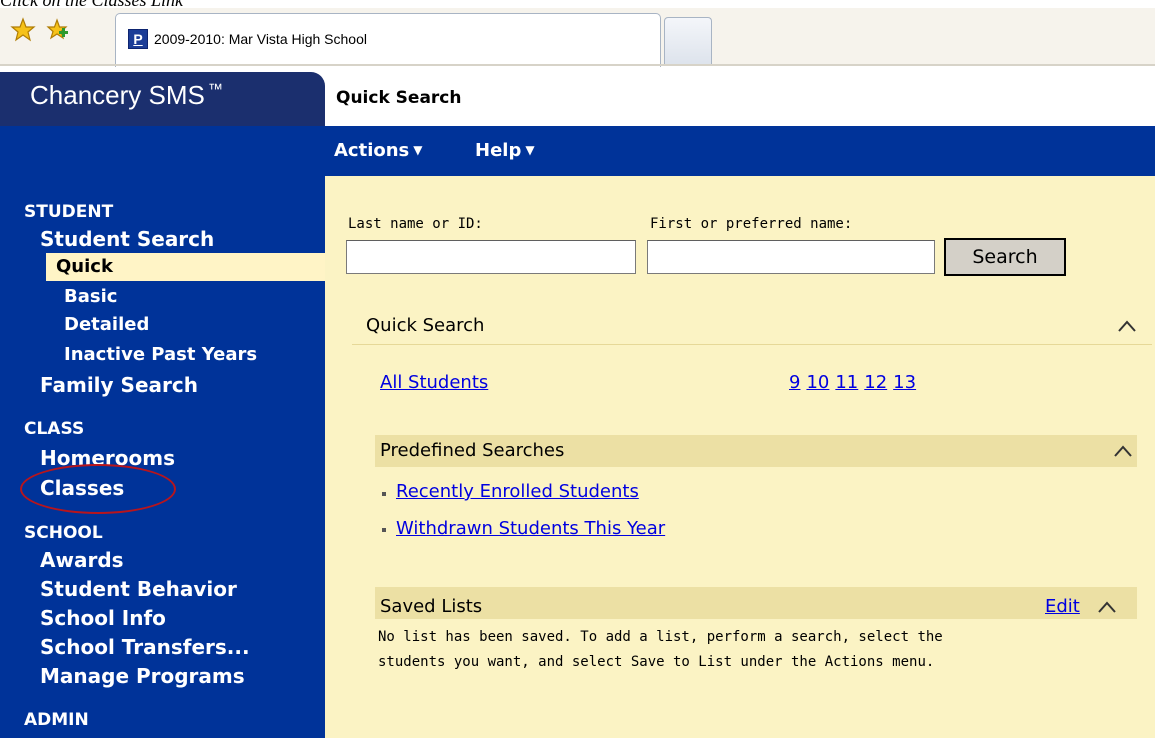  Describe the element at coordinates (69, 212) in the screenshot. I see `sidebar-heading-student: STUDENT` at that location.